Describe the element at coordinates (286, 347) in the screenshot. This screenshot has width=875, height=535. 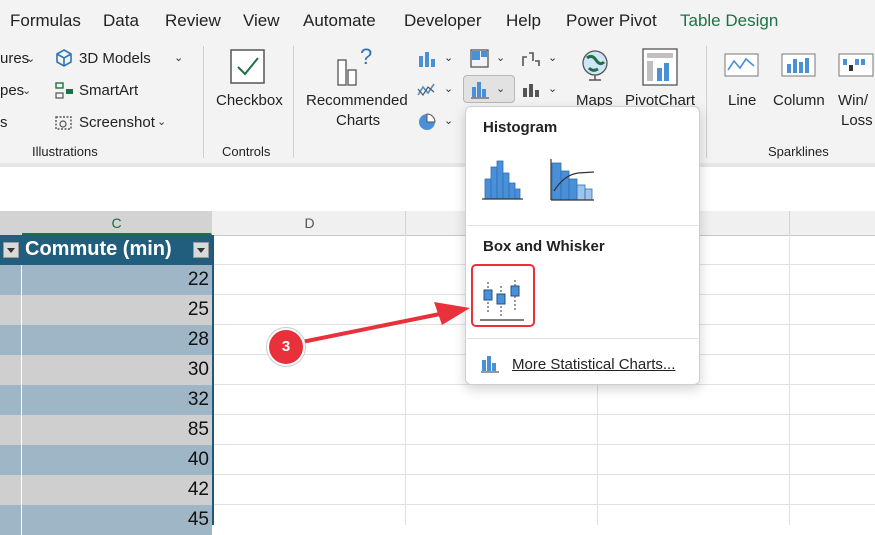
I see `step-badge: 3` at that location.